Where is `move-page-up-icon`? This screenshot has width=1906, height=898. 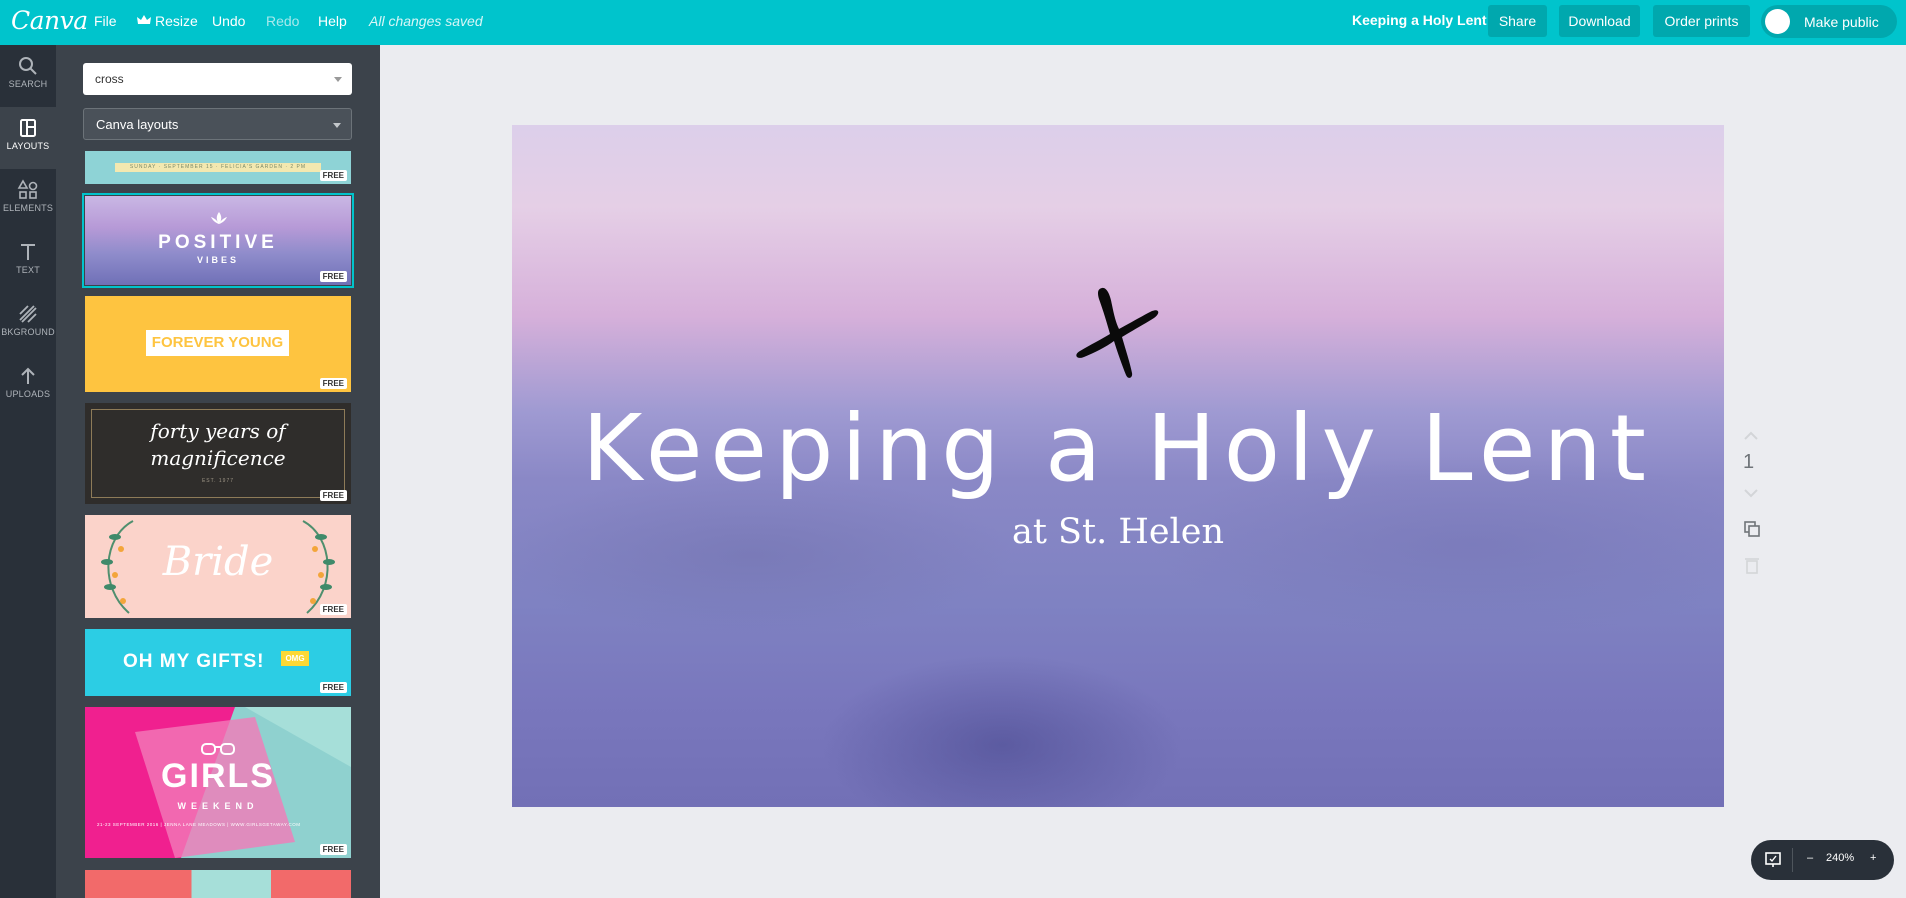 move-page-up-icon is located at coordinates (1751, 436).